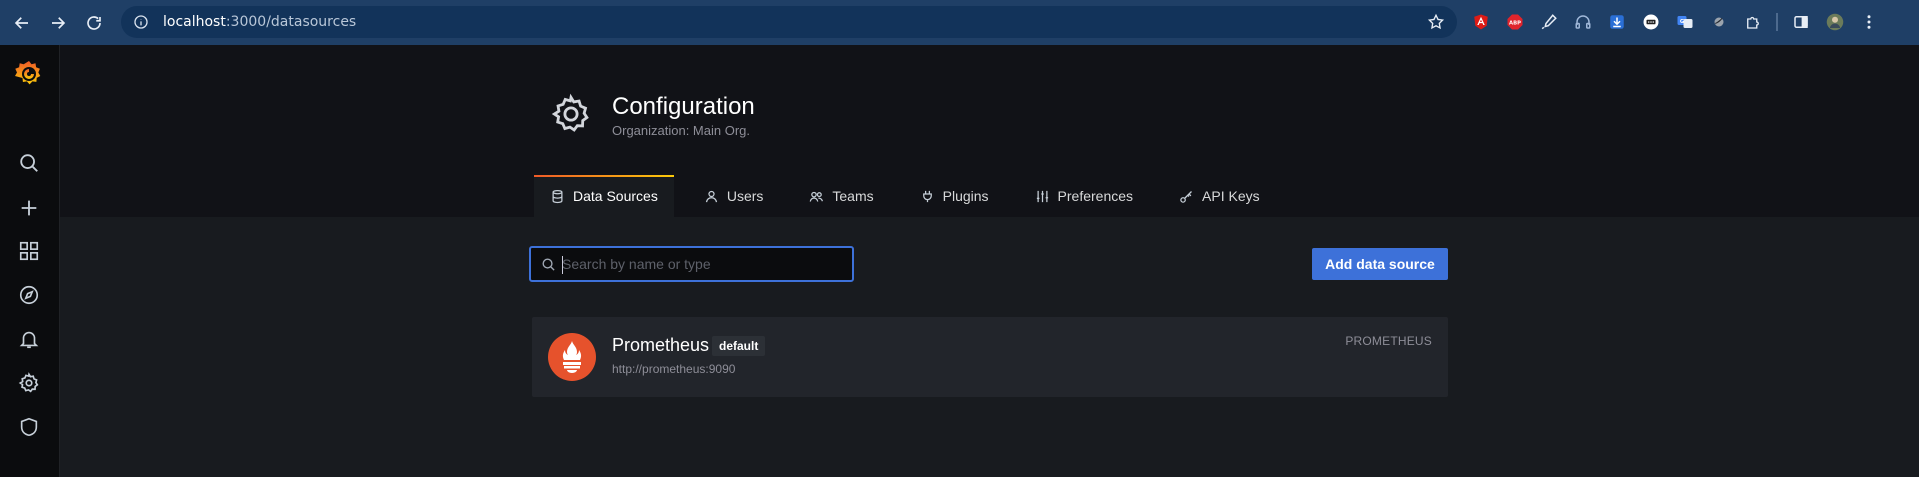  Describe the element at coordinates (615, 196) in the screenshot. I see `tab-label: Data Sources` at that location.